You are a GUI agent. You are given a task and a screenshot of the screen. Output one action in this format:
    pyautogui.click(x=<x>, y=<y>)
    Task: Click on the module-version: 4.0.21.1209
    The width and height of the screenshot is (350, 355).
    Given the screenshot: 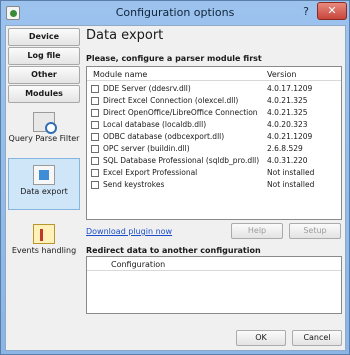 What is the action you would take?
    pyautogui.click(x=290, y=136)
    